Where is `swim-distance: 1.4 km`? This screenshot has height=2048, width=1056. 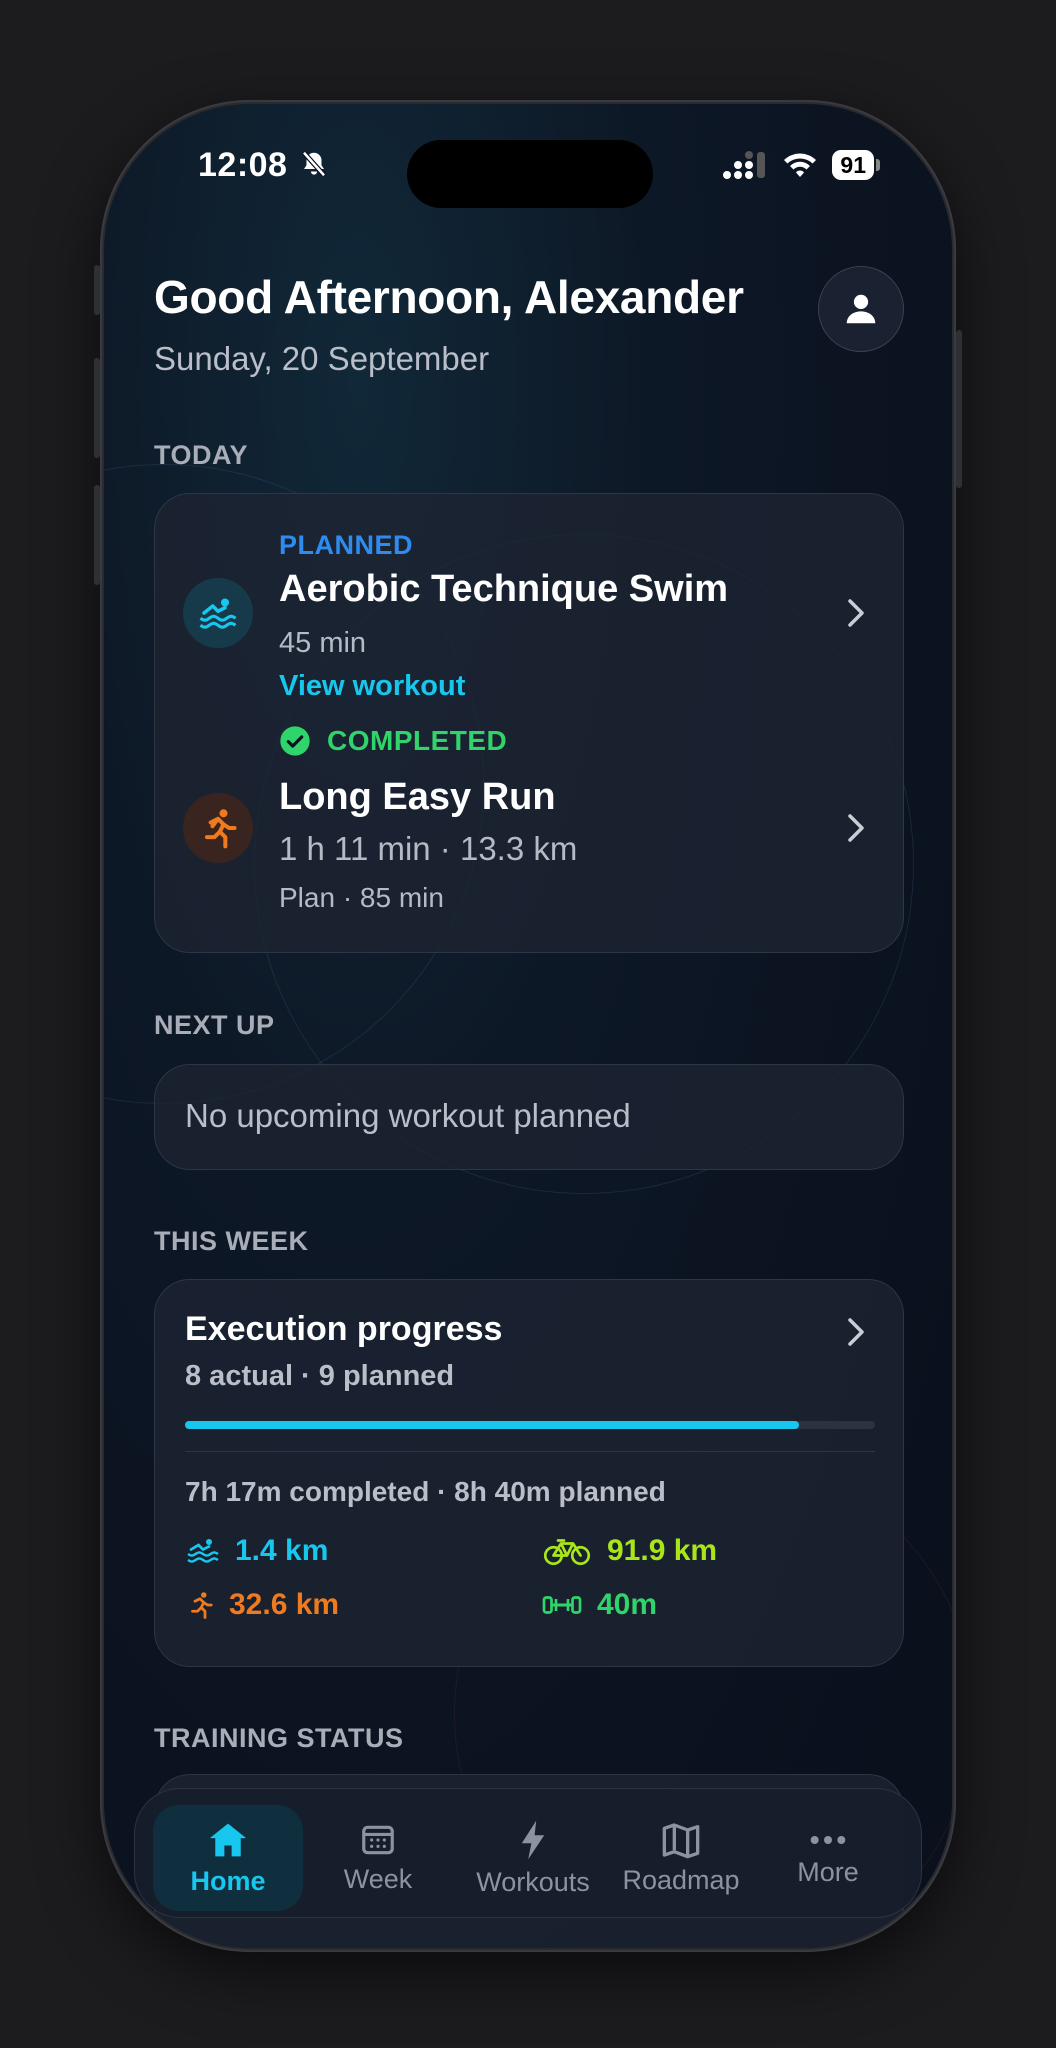
swim-distance: 1.4 km is located at coordinates (282, 1550).